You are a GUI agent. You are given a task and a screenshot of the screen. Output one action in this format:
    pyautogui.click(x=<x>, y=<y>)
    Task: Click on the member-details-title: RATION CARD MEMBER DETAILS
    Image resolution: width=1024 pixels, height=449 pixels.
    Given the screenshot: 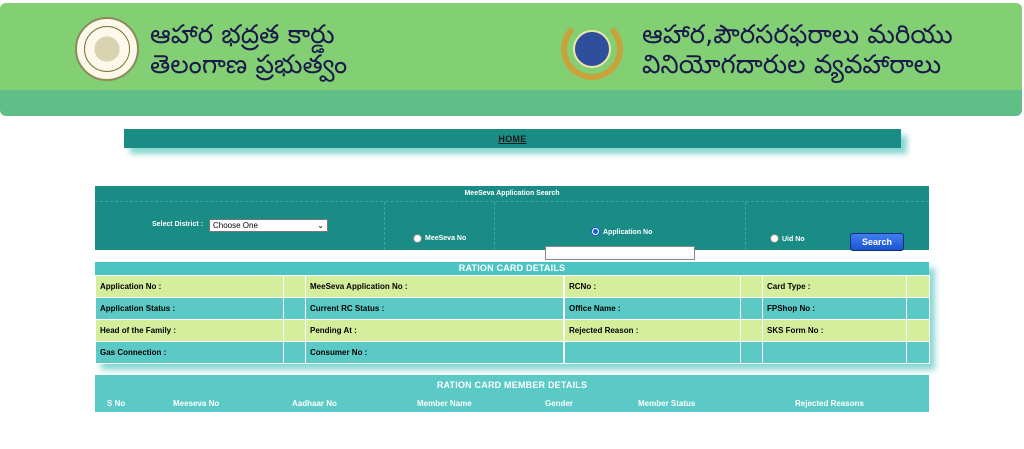 What is the action you would take?
    pyautogui.click(x=512, y=385)
    